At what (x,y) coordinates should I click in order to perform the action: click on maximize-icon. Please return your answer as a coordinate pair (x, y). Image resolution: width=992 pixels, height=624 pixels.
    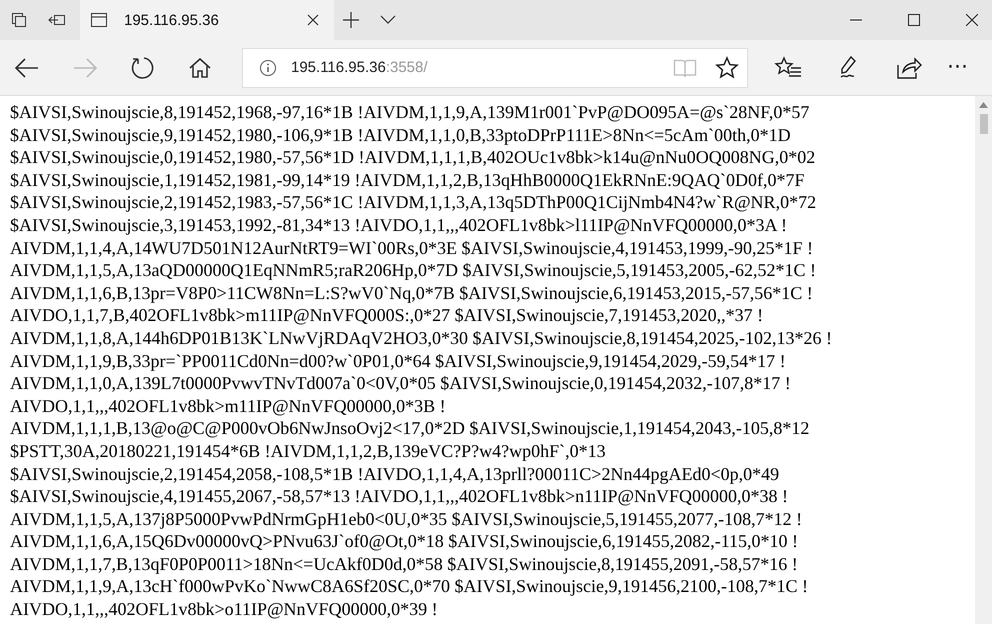
    Looking at the image, I should click on (914, 20).